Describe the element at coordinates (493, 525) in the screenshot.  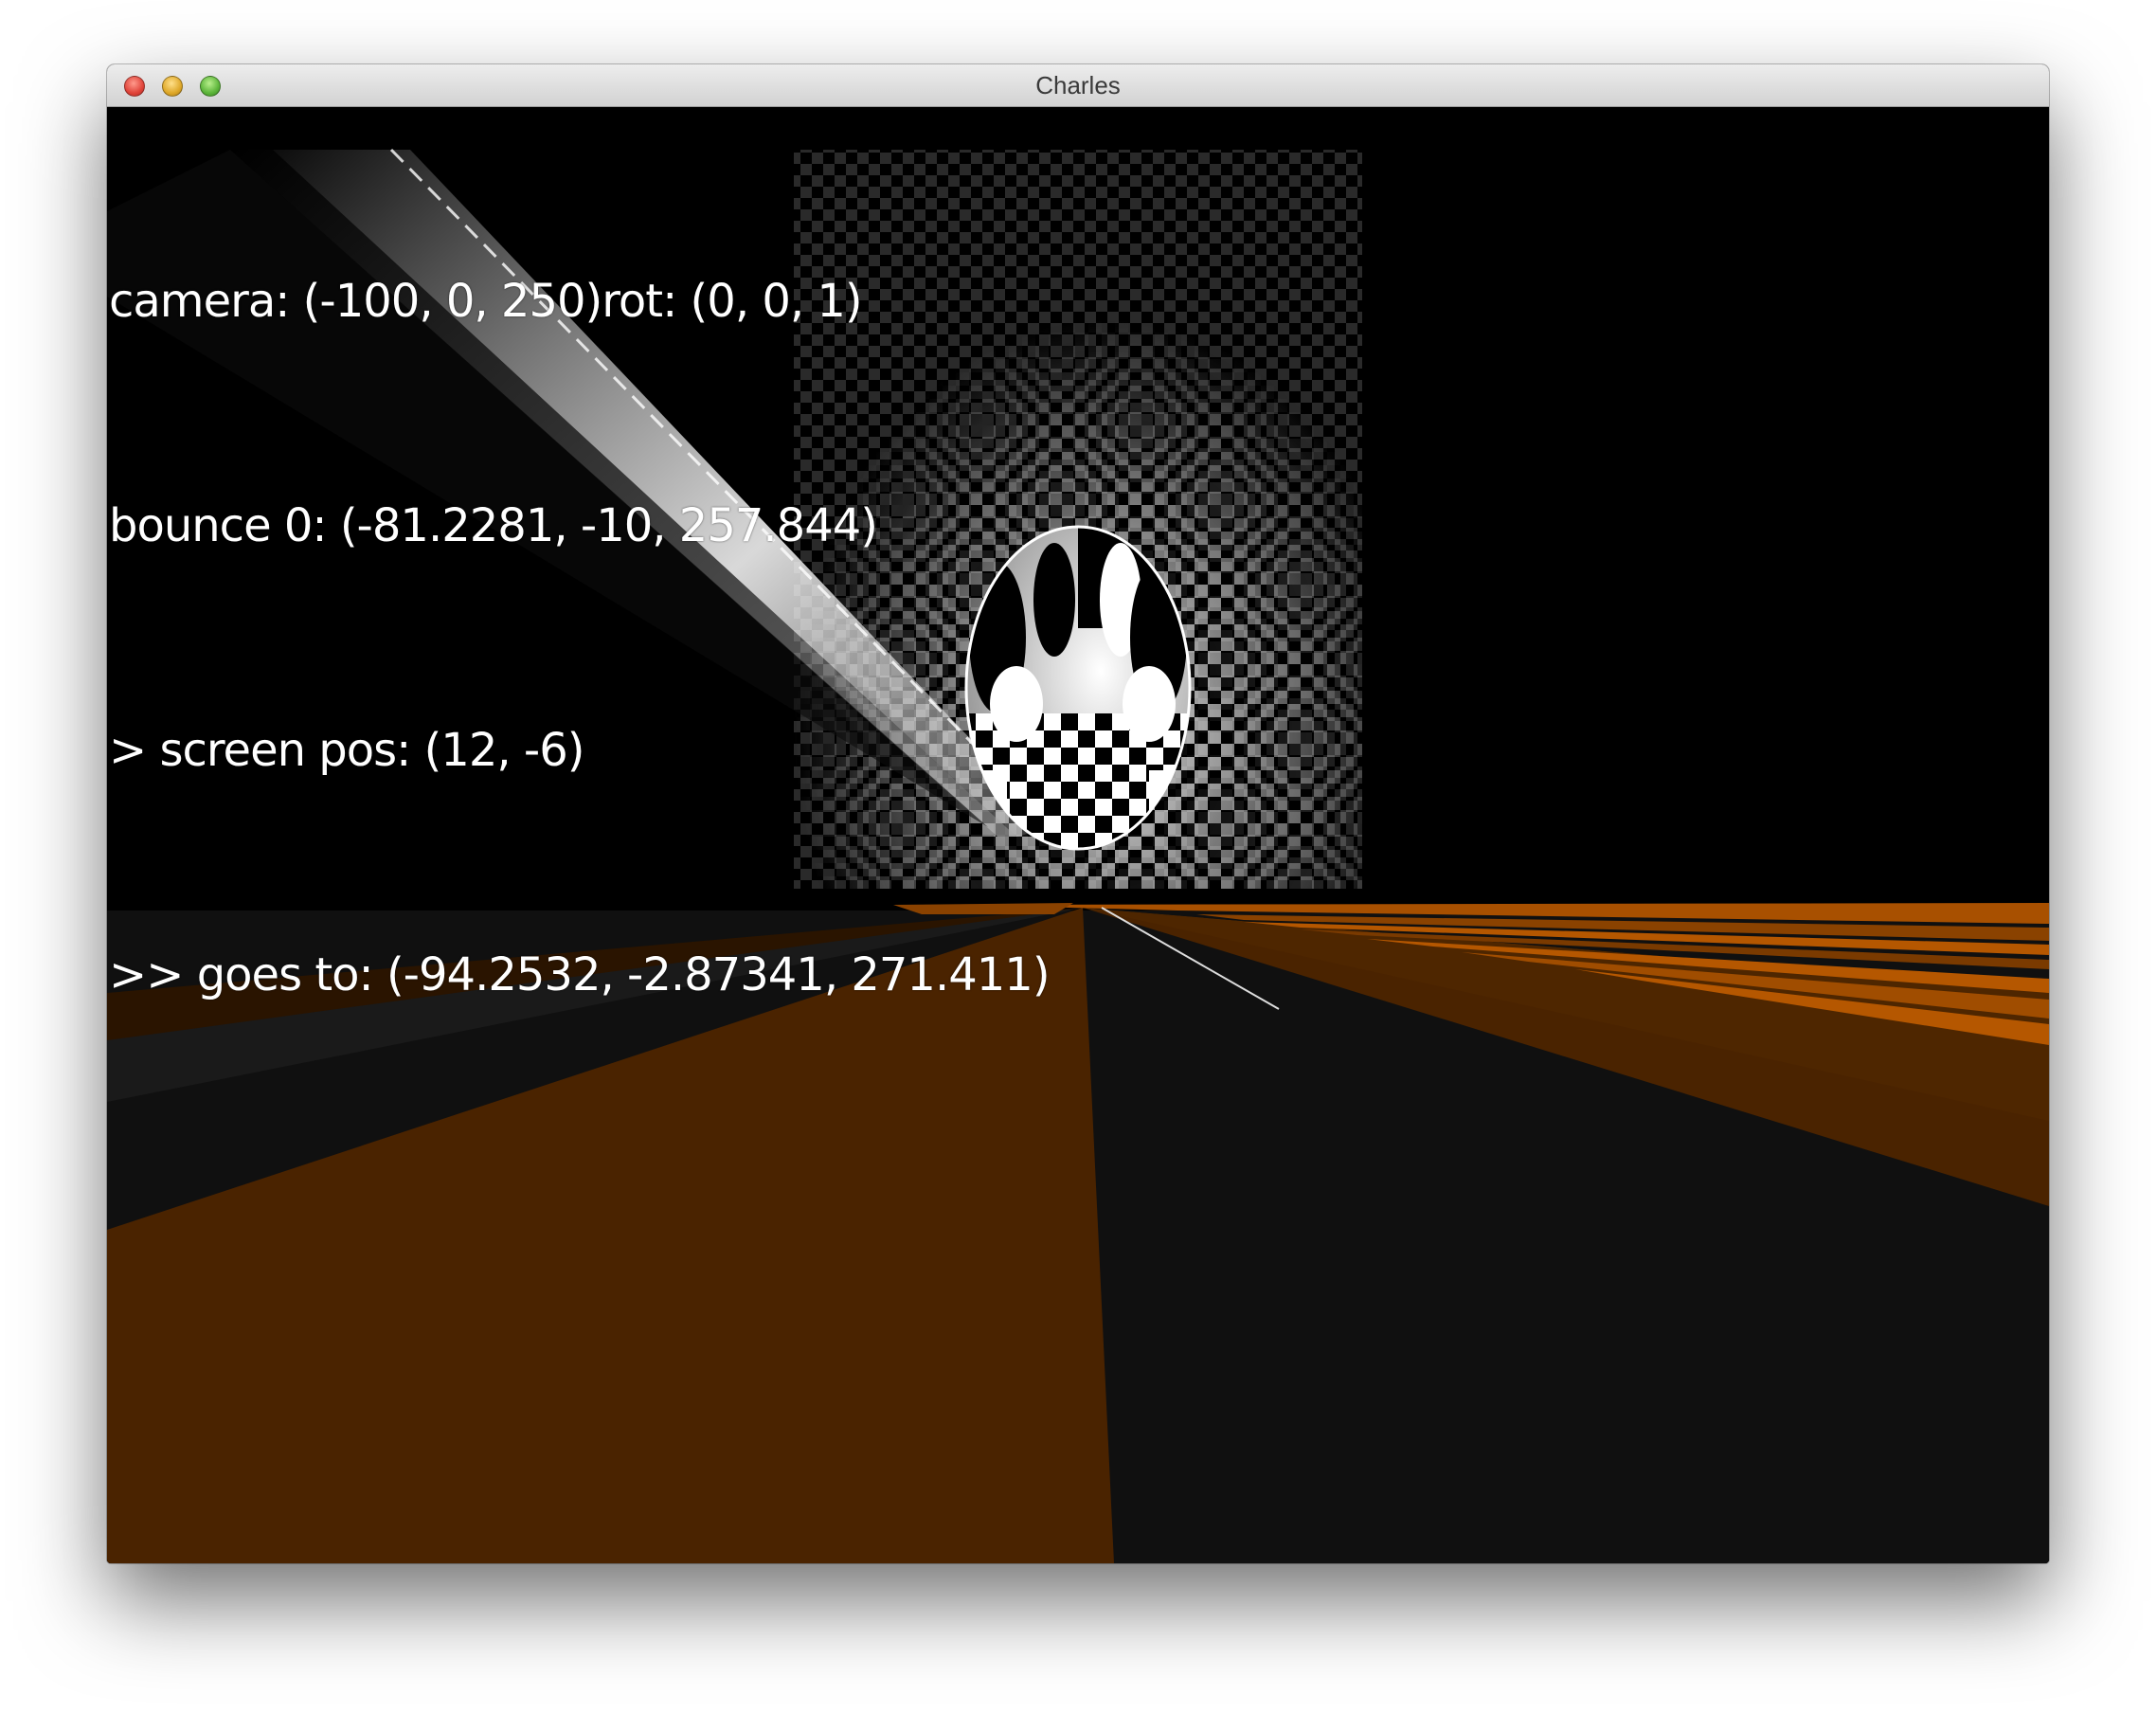
I see `bounce-readout: bounce 0: (-81.2281, -10, 257.844)` at that location.